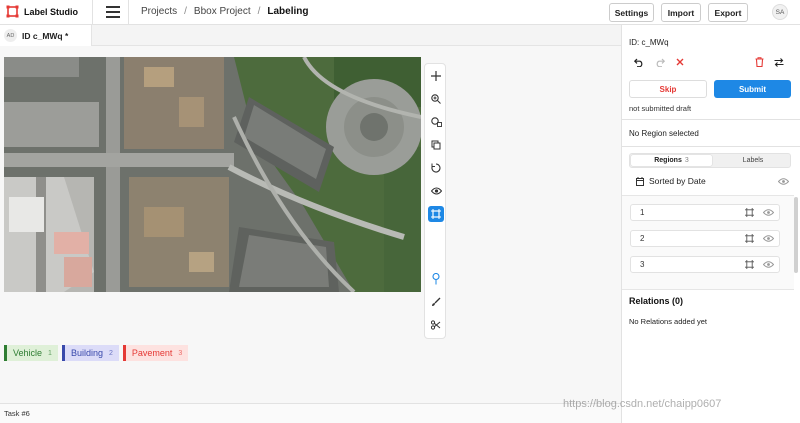  Describe the element at coordinates (159, 11) in the screenshot. I see `breadcrumb-projects: Projects` at that location.